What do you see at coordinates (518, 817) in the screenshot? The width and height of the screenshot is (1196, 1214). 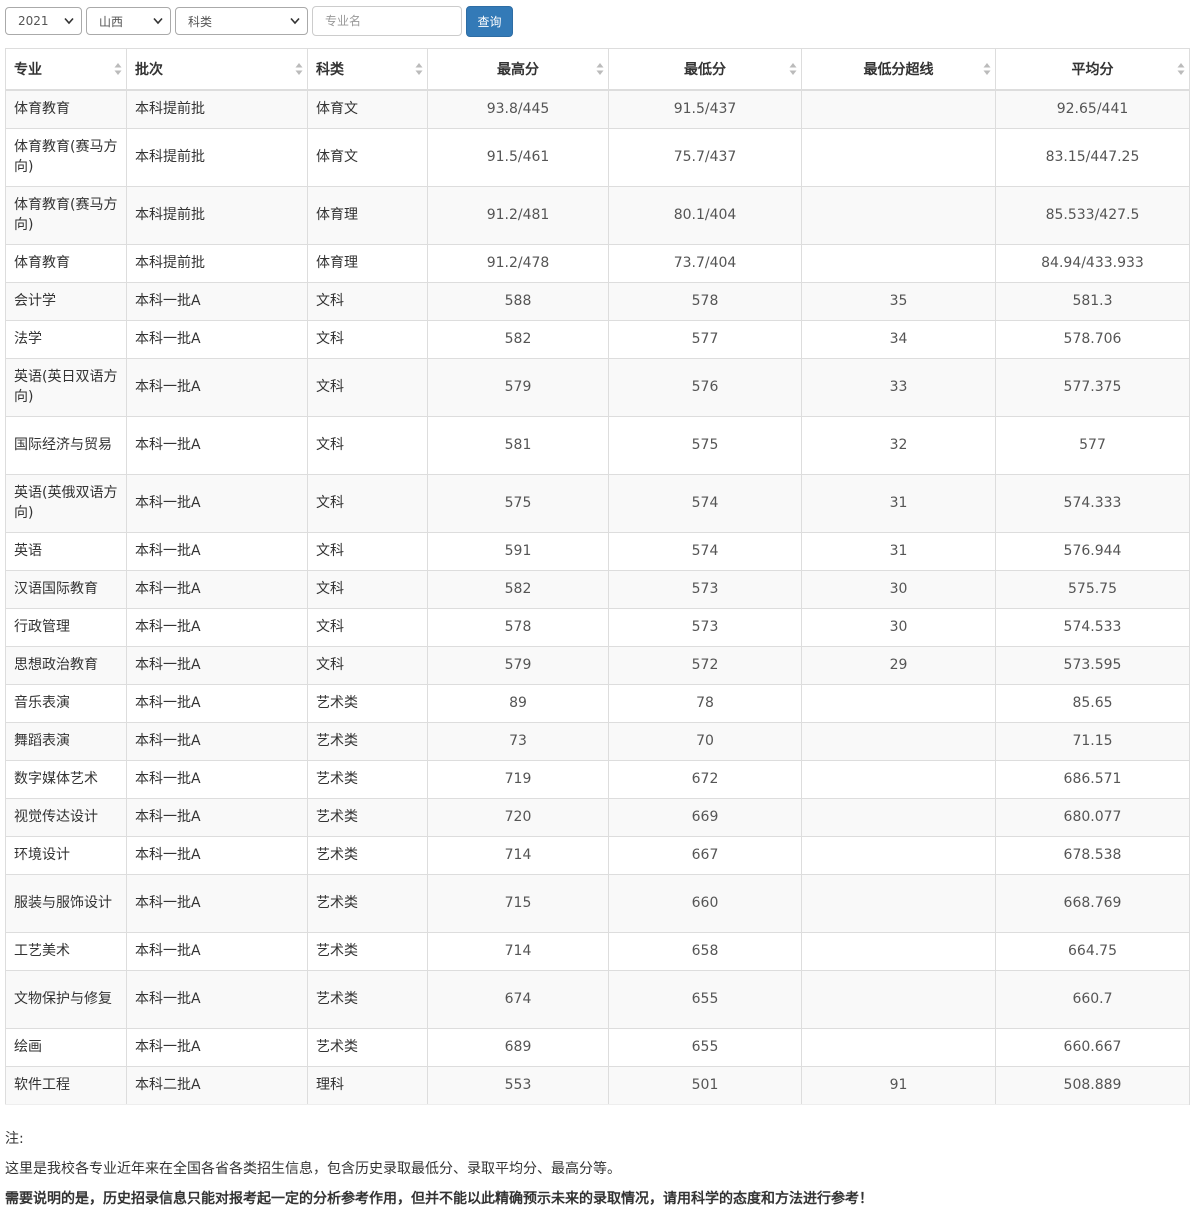 I see `cell-max-score: 720` at bounding box center [518, 817].